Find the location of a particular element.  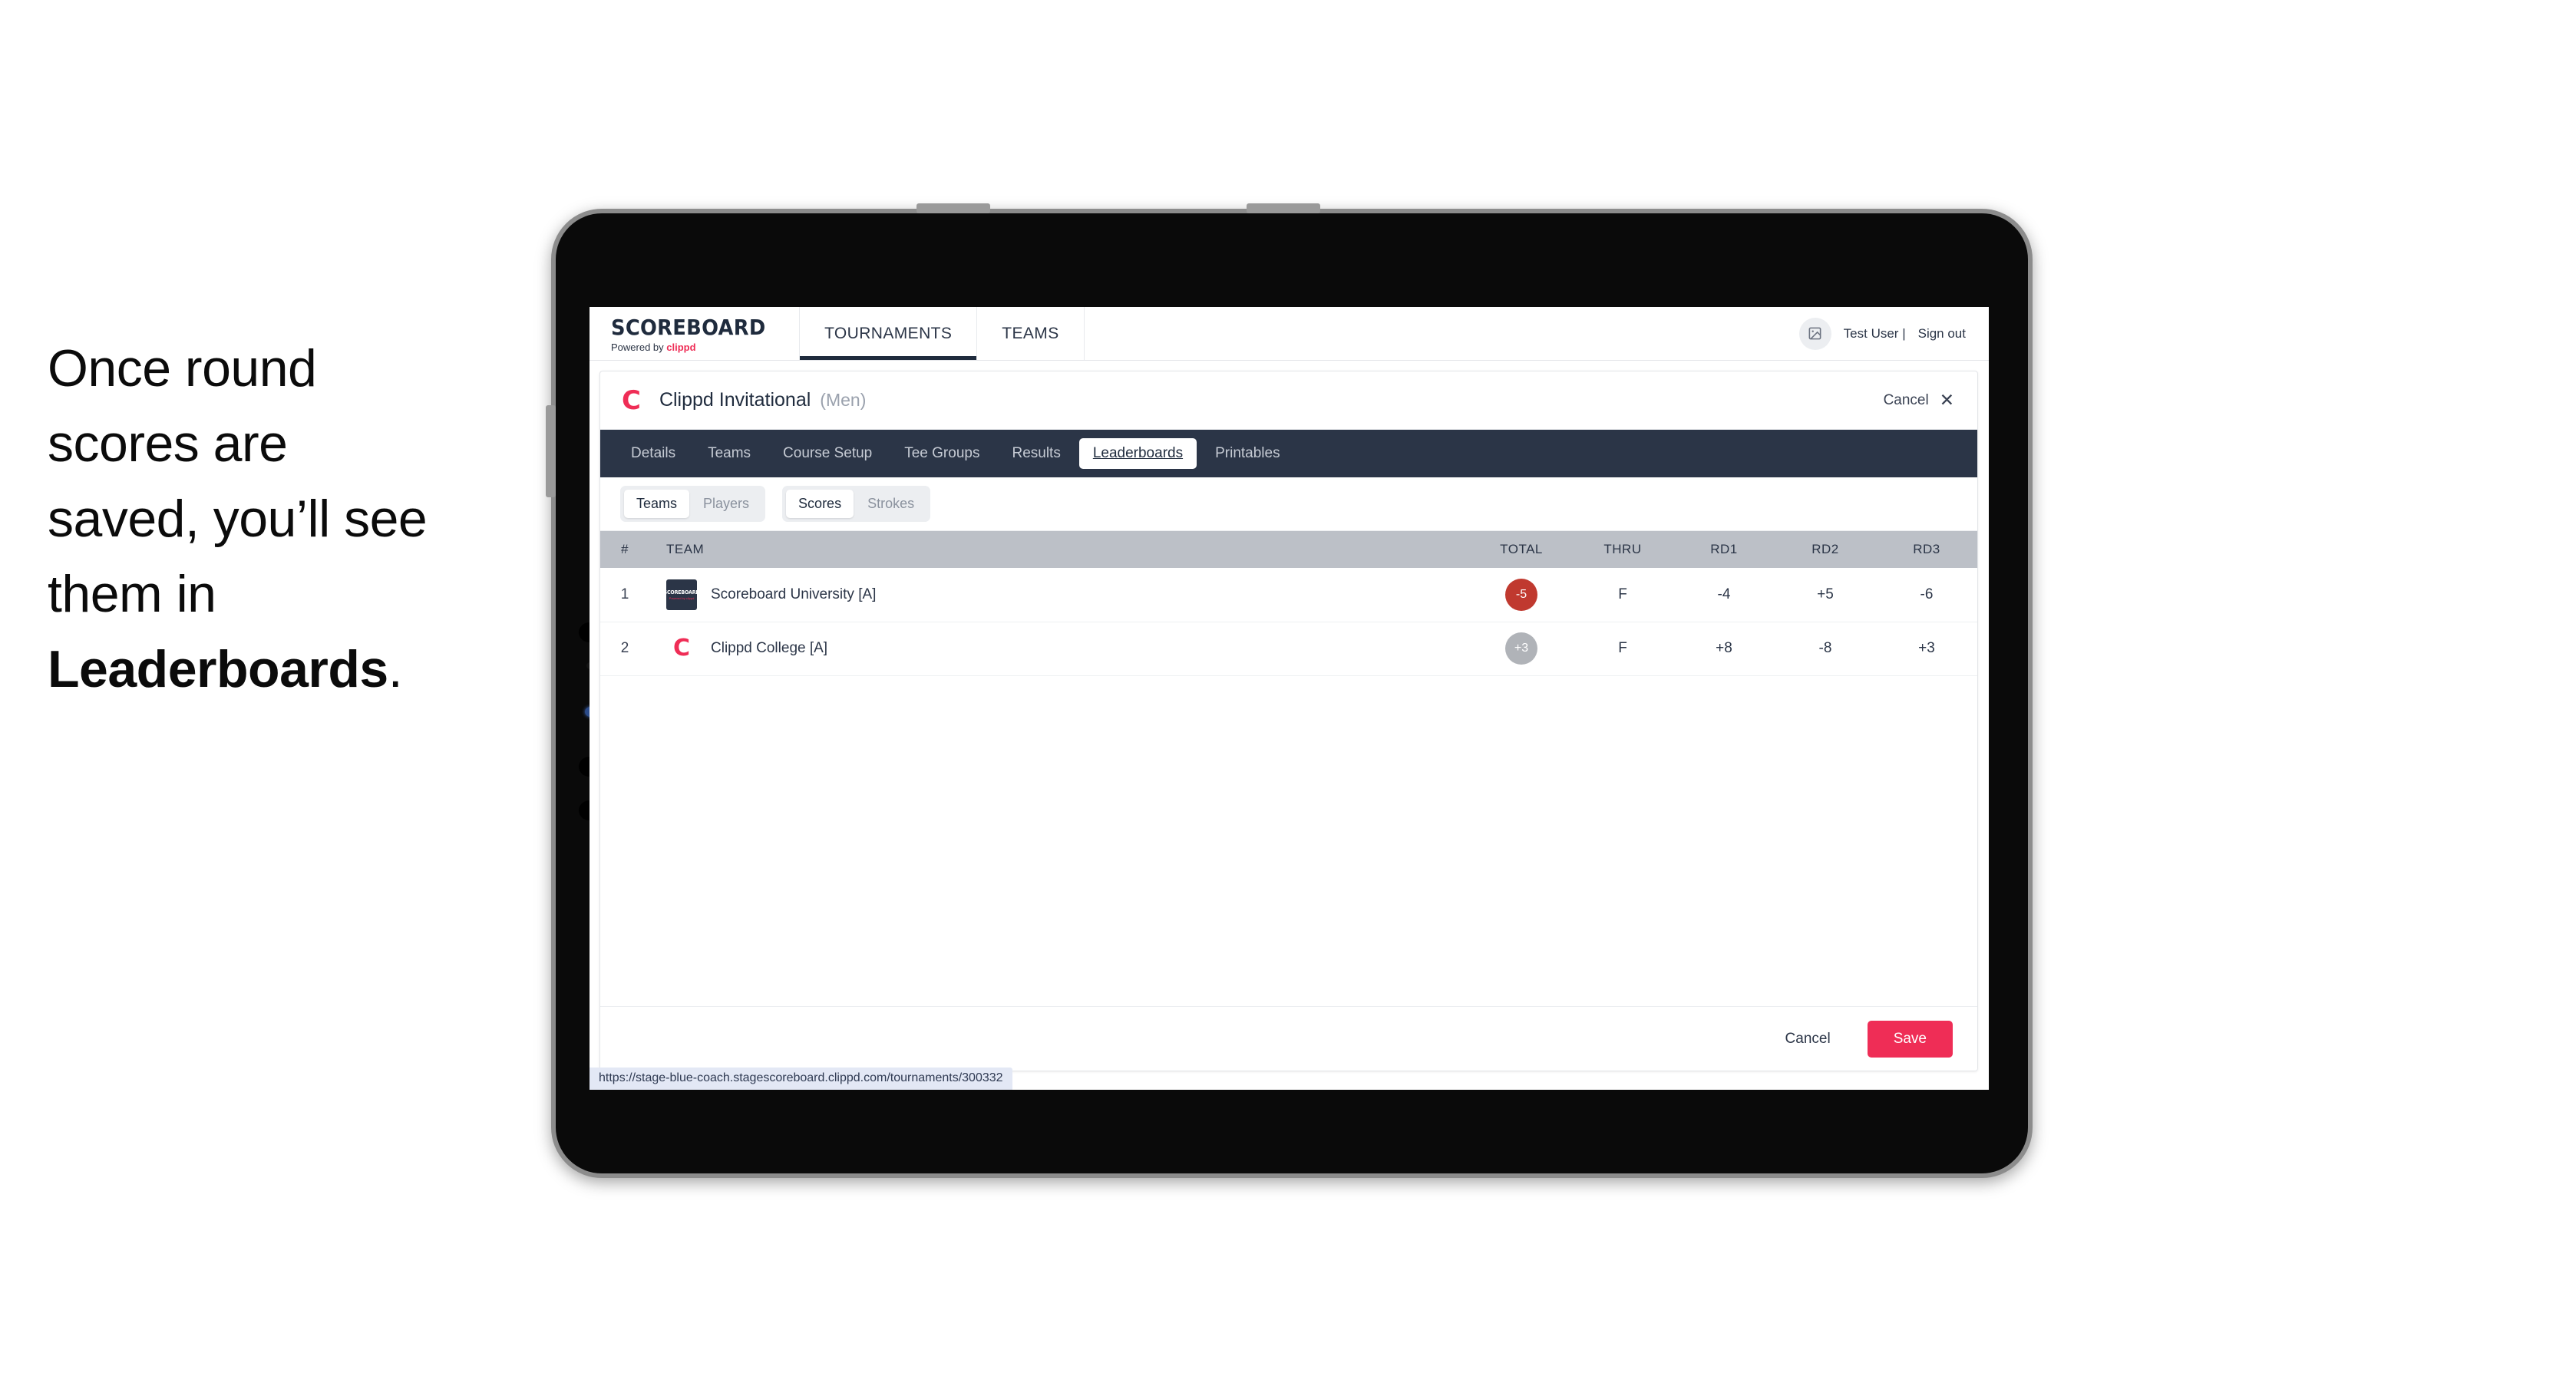

row-rank: 2 is located at coordinates (624, 648).